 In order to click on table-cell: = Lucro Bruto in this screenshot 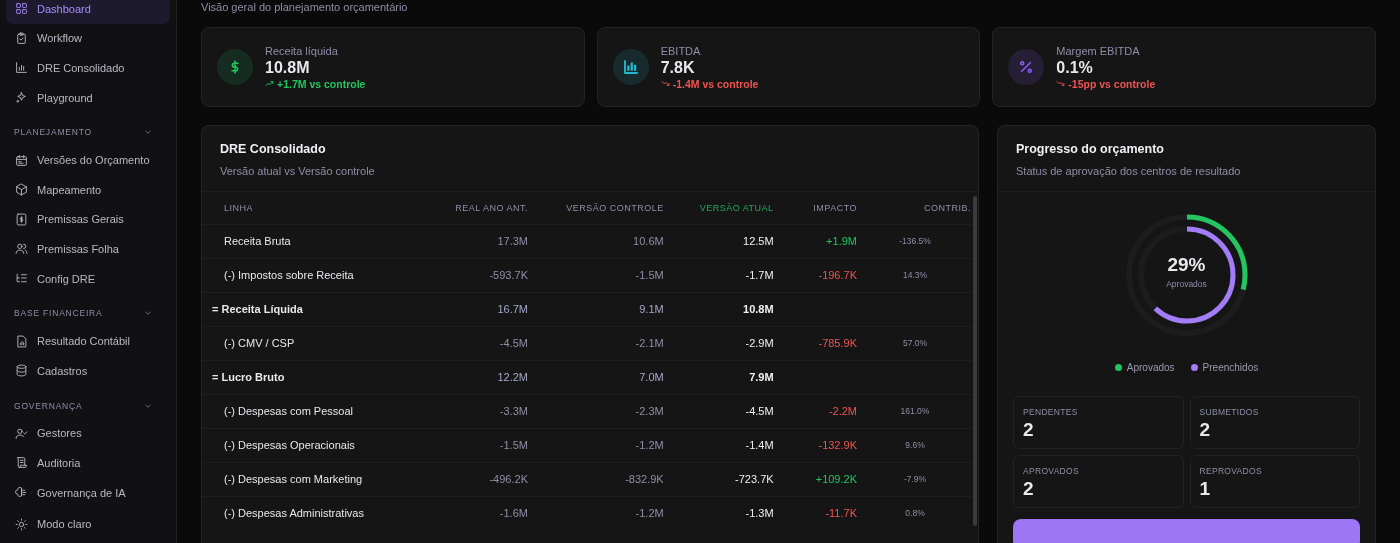, I will do `click(248, 377)`.